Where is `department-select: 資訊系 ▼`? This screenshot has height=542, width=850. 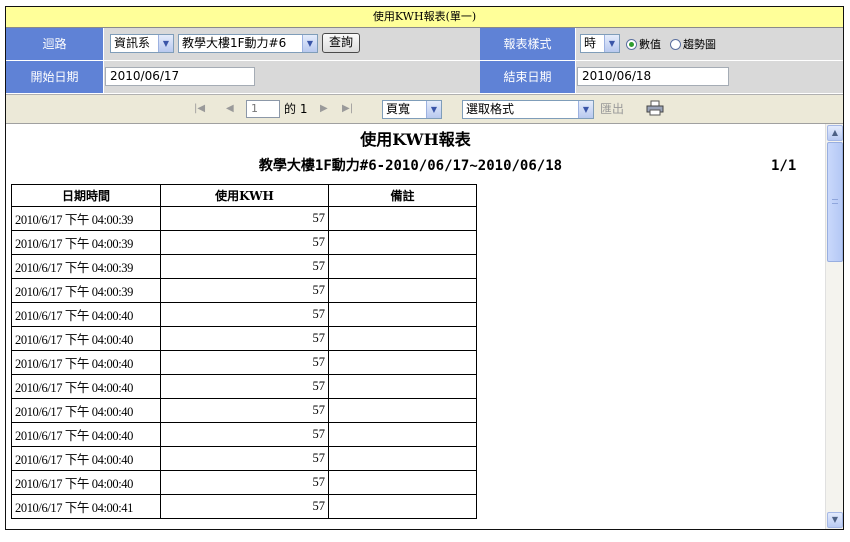
department-select: 資訊系 ▼ is located at coordinates (142, 43).